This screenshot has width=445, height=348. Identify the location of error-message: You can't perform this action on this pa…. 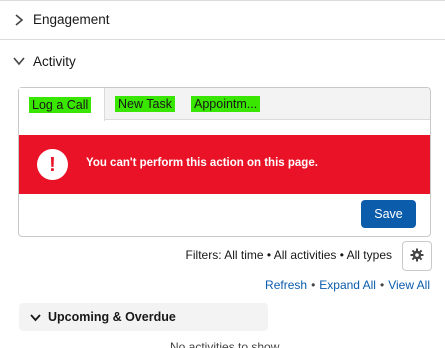
(202, 163).